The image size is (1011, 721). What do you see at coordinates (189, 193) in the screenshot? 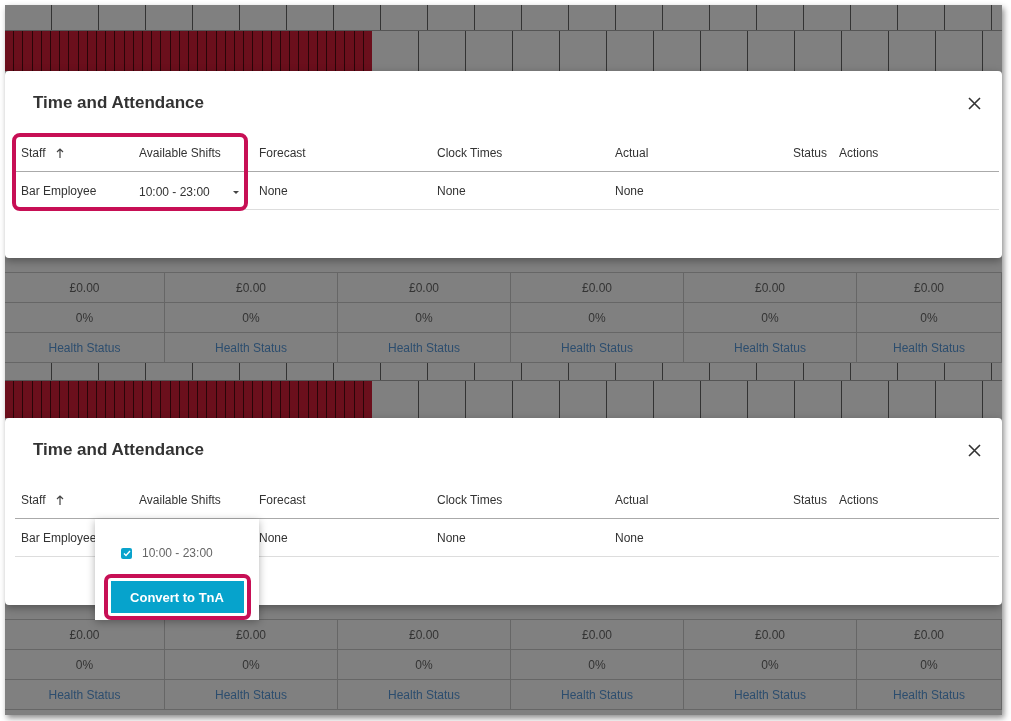
I see `shift-select: 10:00 - 23:00` at bounding box center [189, 193].